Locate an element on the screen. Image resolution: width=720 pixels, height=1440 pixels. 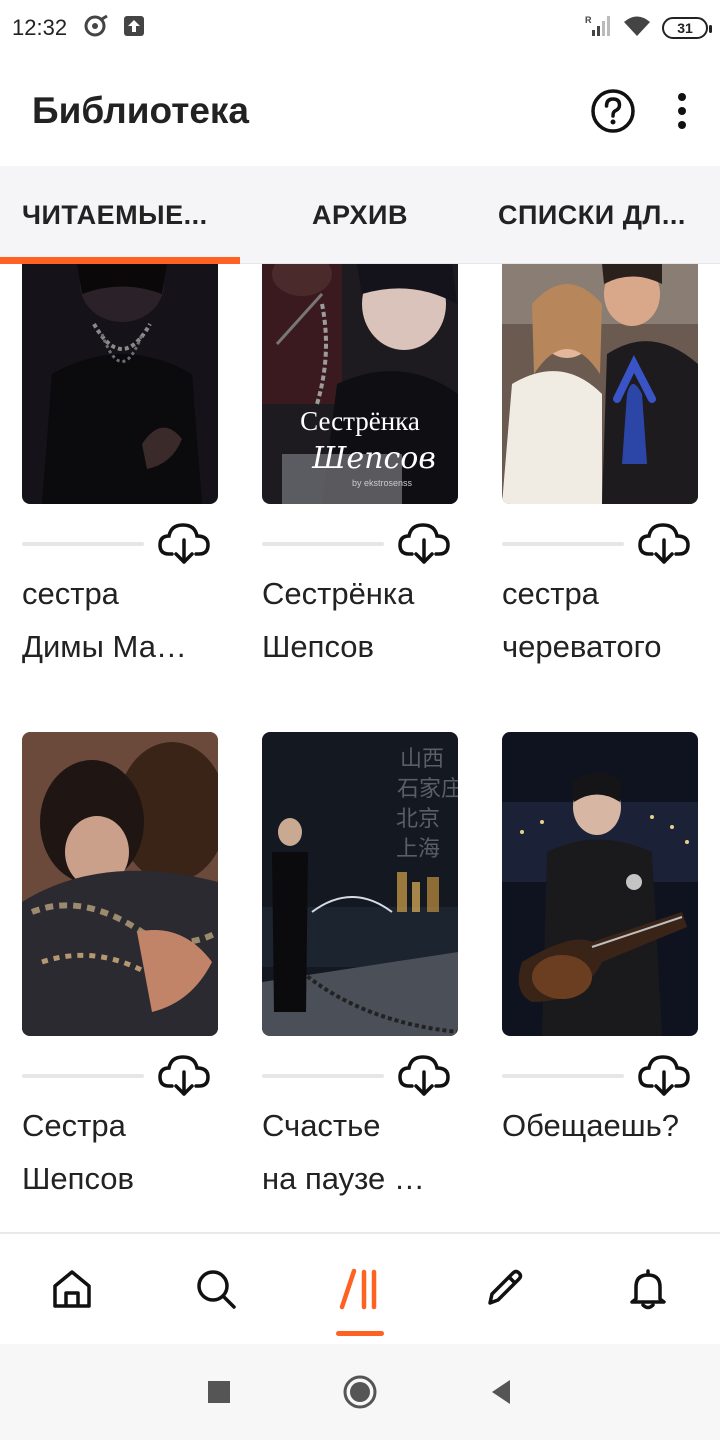
upload-notification-icon is located at coordinates (134, 28).